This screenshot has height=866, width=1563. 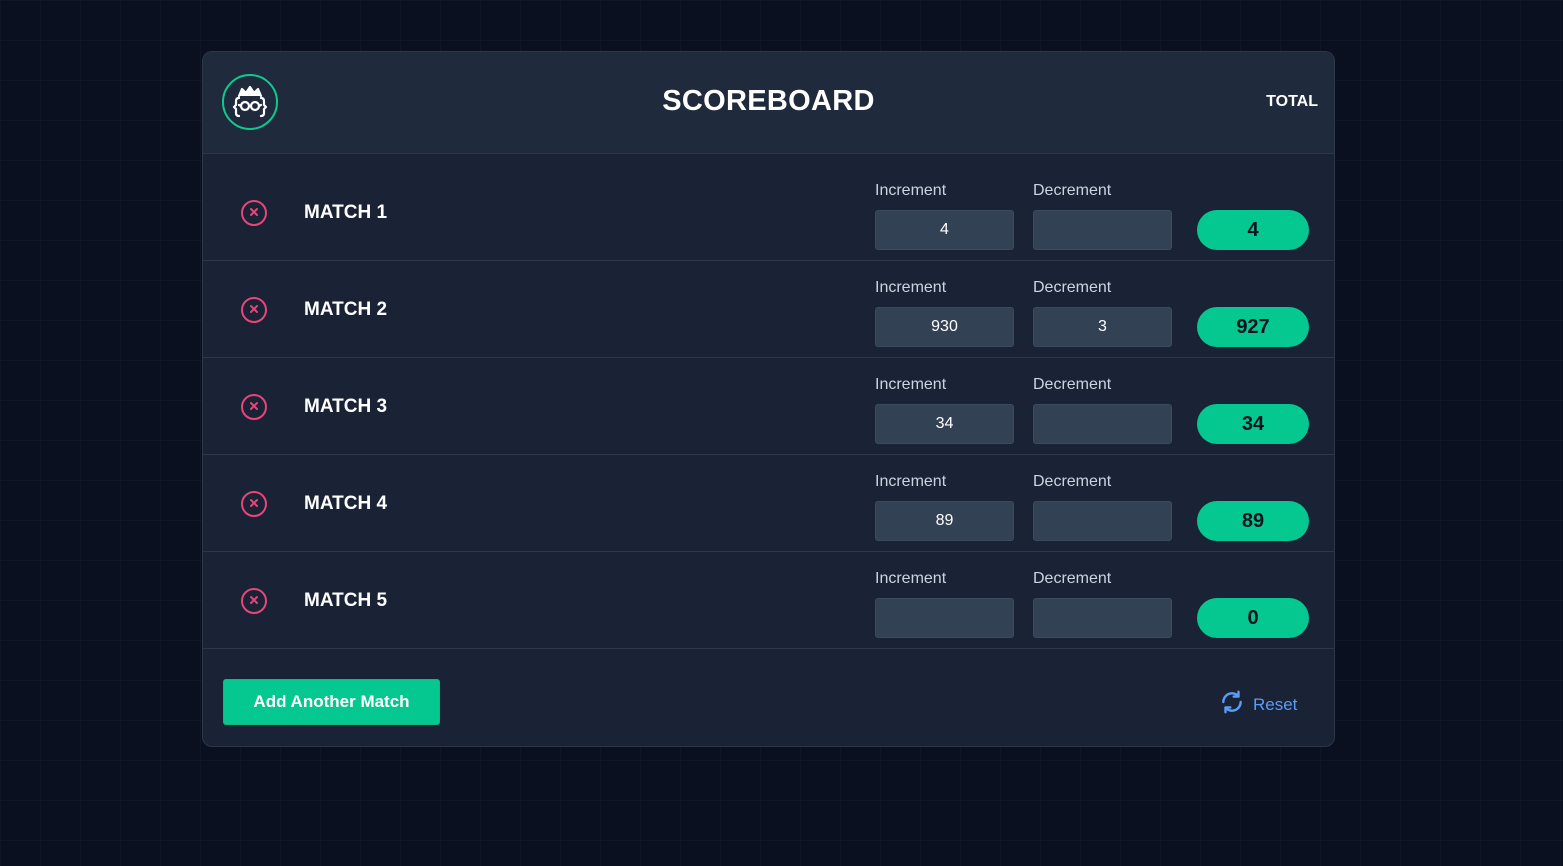 What do you see at coordinates (346, 212) in the screenshot?
I see `match-name: MATCH 1` at bounding box center [346, 212].